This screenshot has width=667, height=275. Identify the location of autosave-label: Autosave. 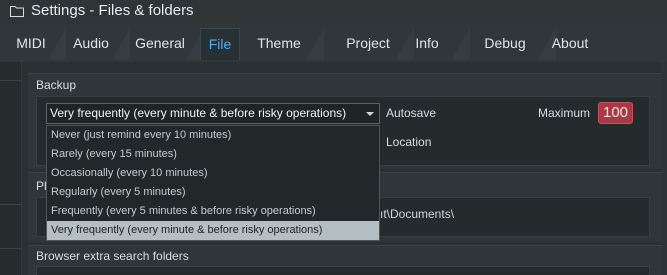
(411, 113).